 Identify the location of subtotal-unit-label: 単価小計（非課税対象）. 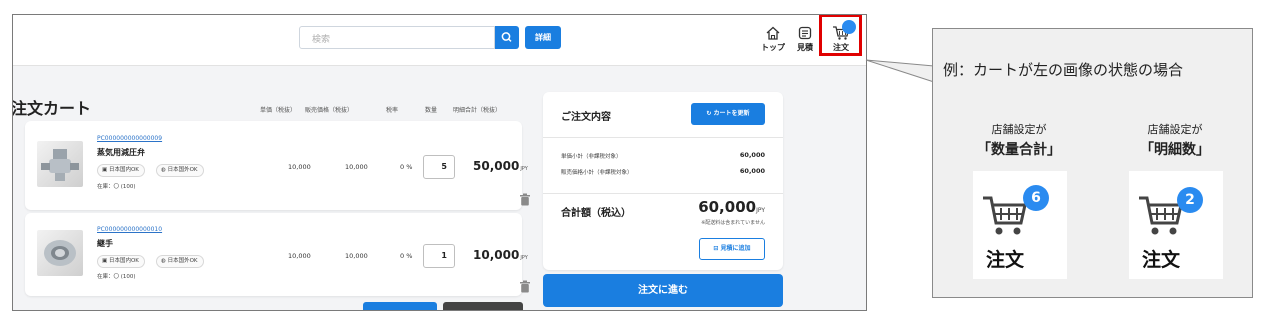
(591, 157).